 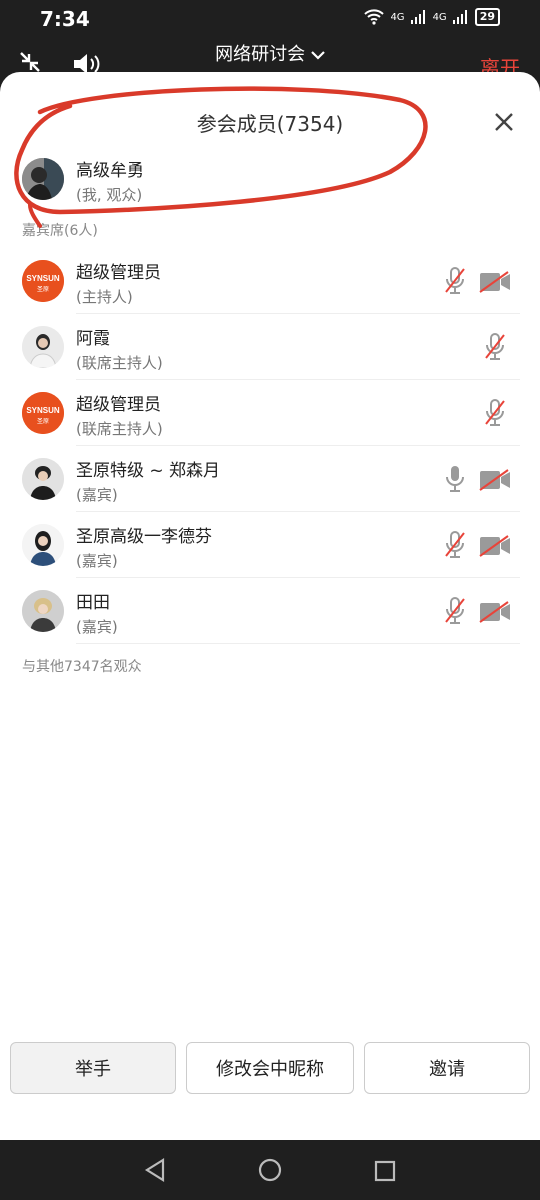 I want to click on rename-button: 修改会中昵称, so click(x=270, y=1068).